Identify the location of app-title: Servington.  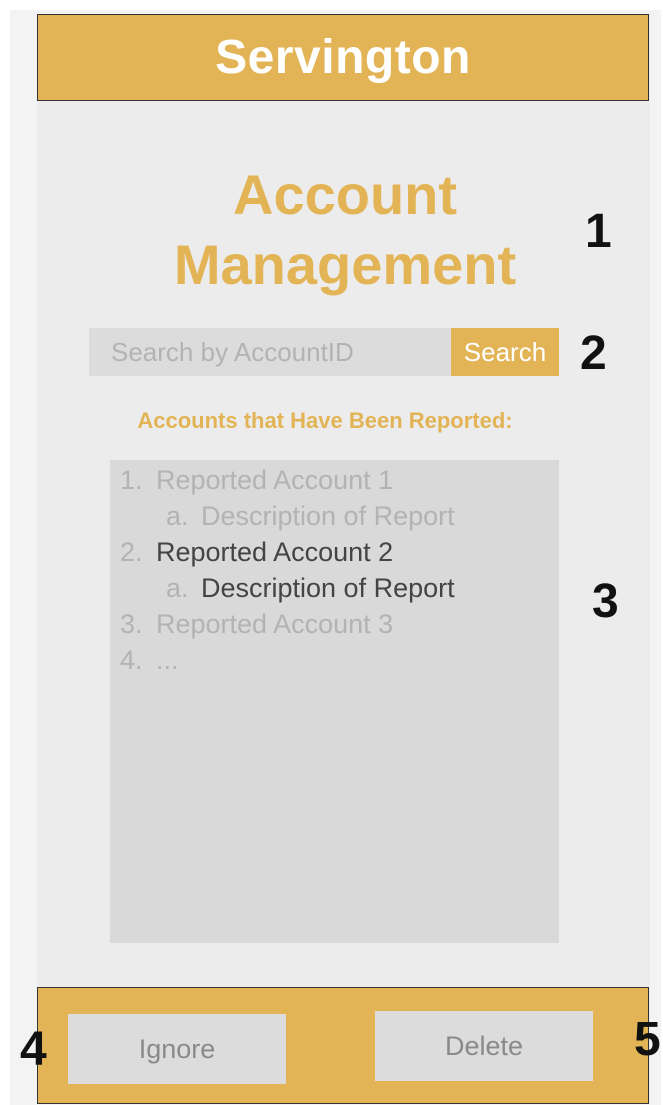
(343, 57).